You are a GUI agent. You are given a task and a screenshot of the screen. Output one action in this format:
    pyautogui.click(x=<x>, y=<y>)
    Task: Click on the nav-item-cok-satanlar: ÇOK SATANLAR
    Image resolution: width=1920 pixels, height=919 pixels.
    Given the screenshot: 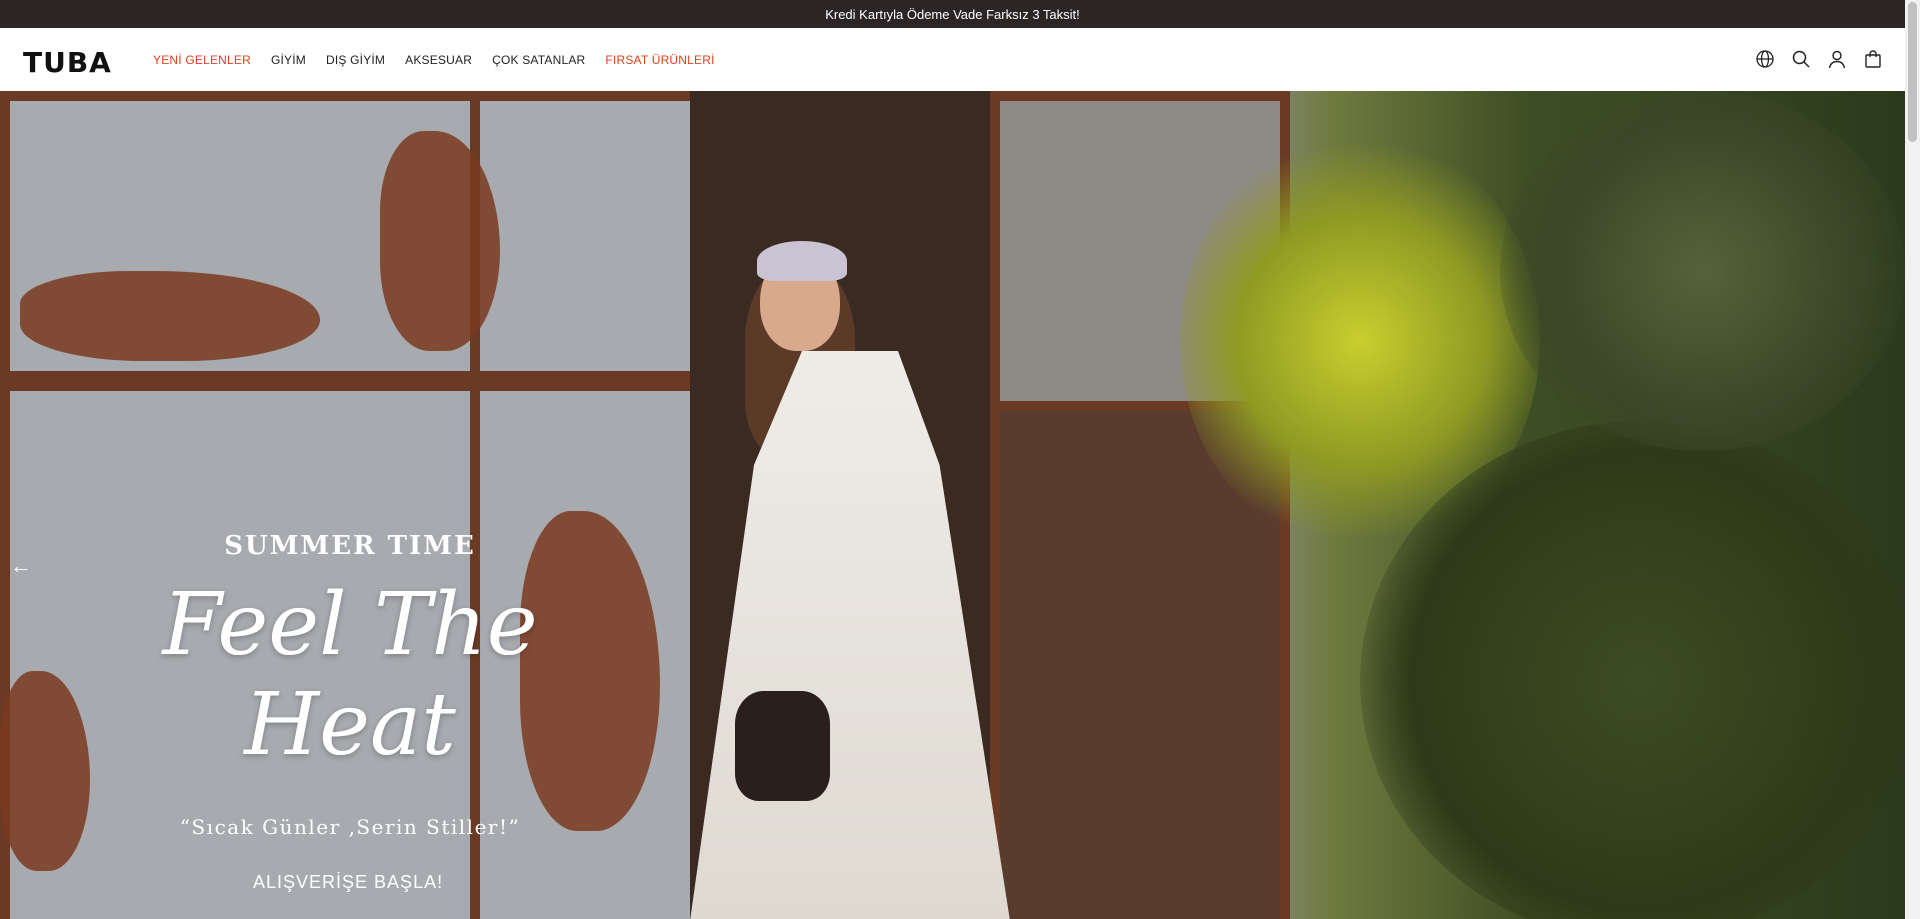 What is the action you would take?
    pyautogui.click(x=538, y=60)
    